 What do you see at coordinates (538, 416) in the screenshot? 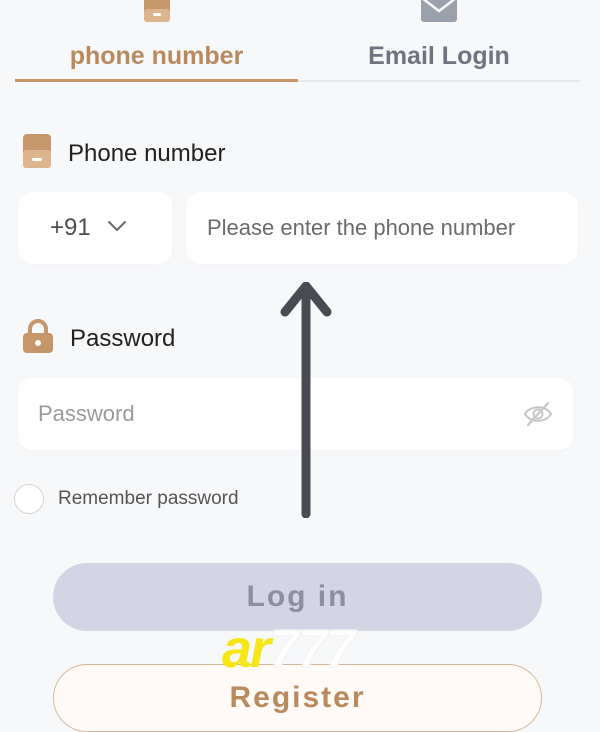
I see `eye-off-icon` at bounding box center [538, 416].